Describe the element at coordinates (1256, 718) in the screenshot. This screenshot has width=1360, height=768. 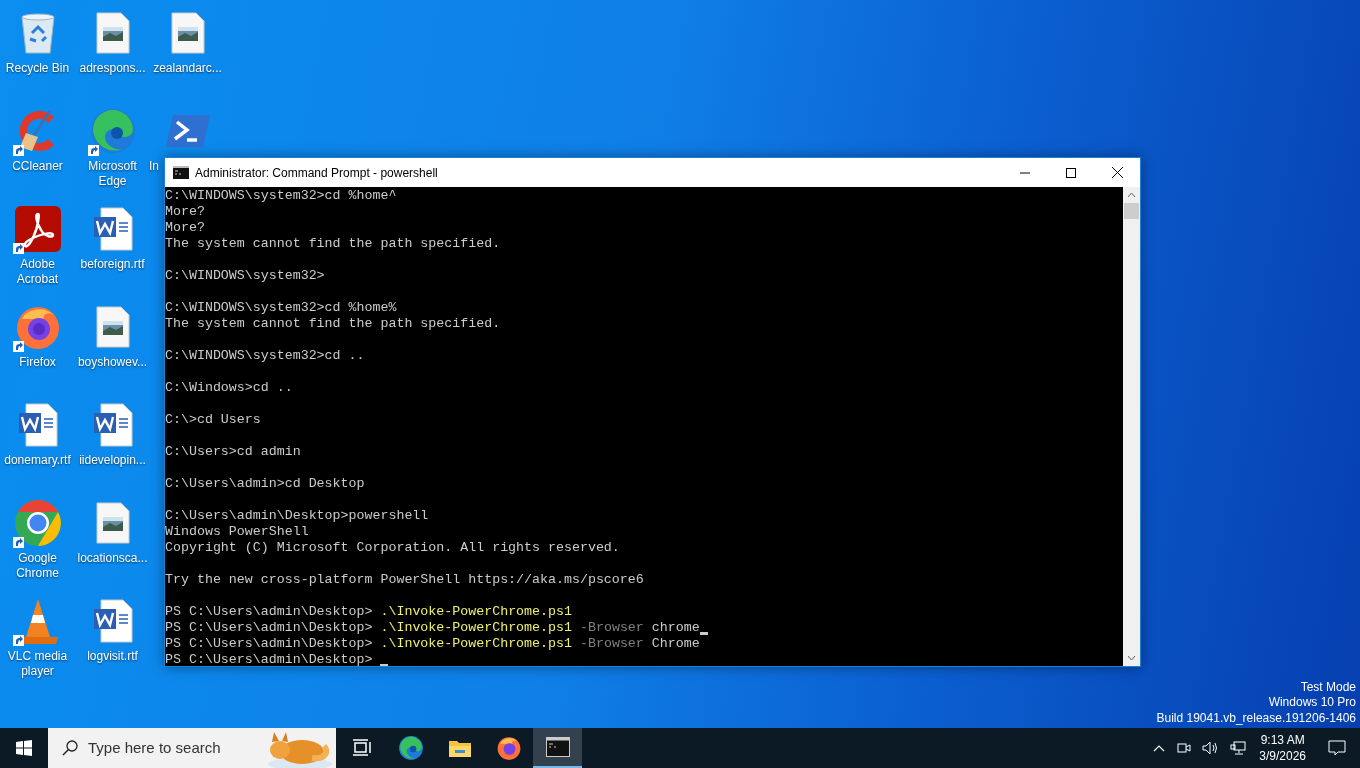
I see `system-info-text: Build 19041.vb_release.191206-1406` at that location.